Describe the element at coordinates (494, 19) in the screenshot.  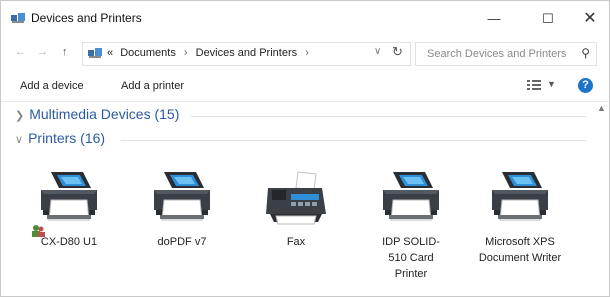
I see `minimize-button: —` at that location.